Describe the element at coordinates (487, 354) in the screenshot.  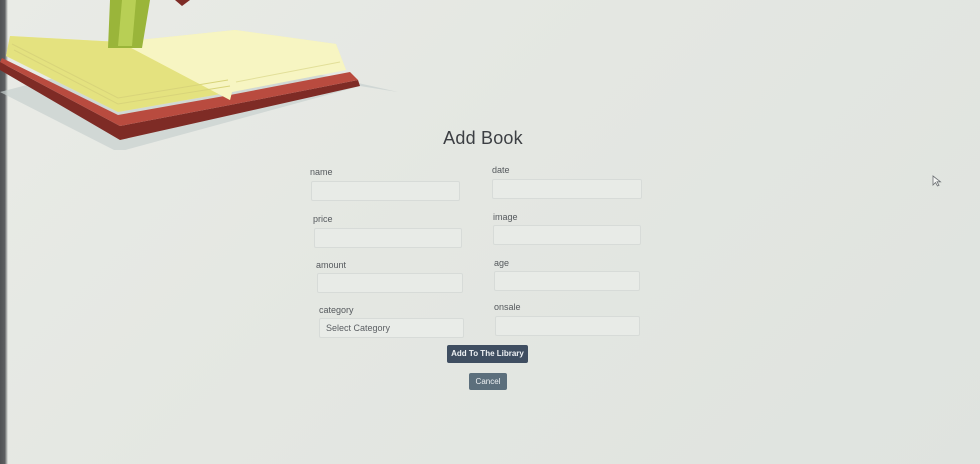
I see `add-to-library-button: Add To The Library` at that location.